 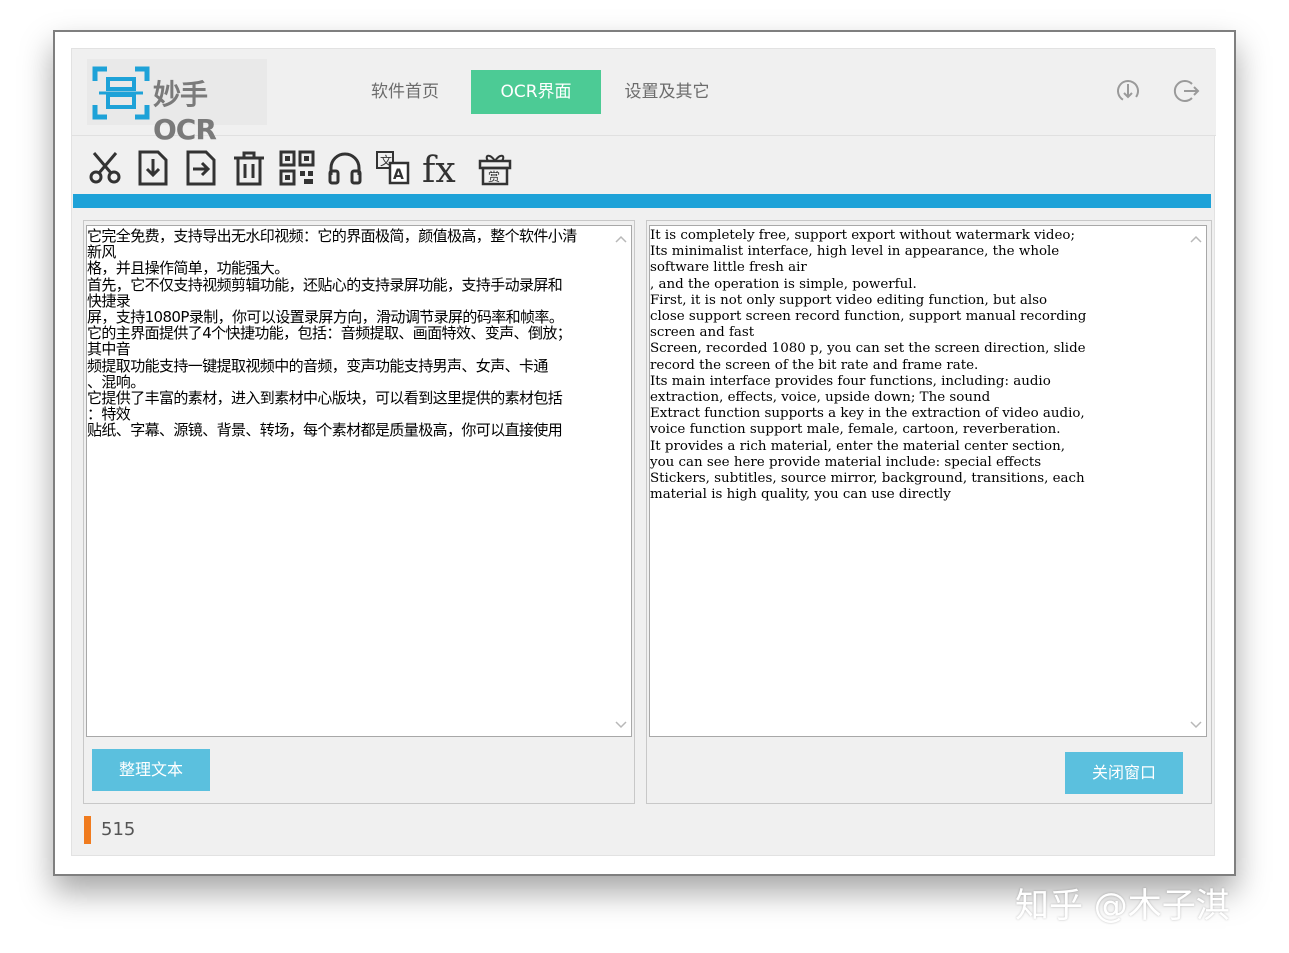 I want to click on text-line: software little fresh air, so click(x=728, y=268).